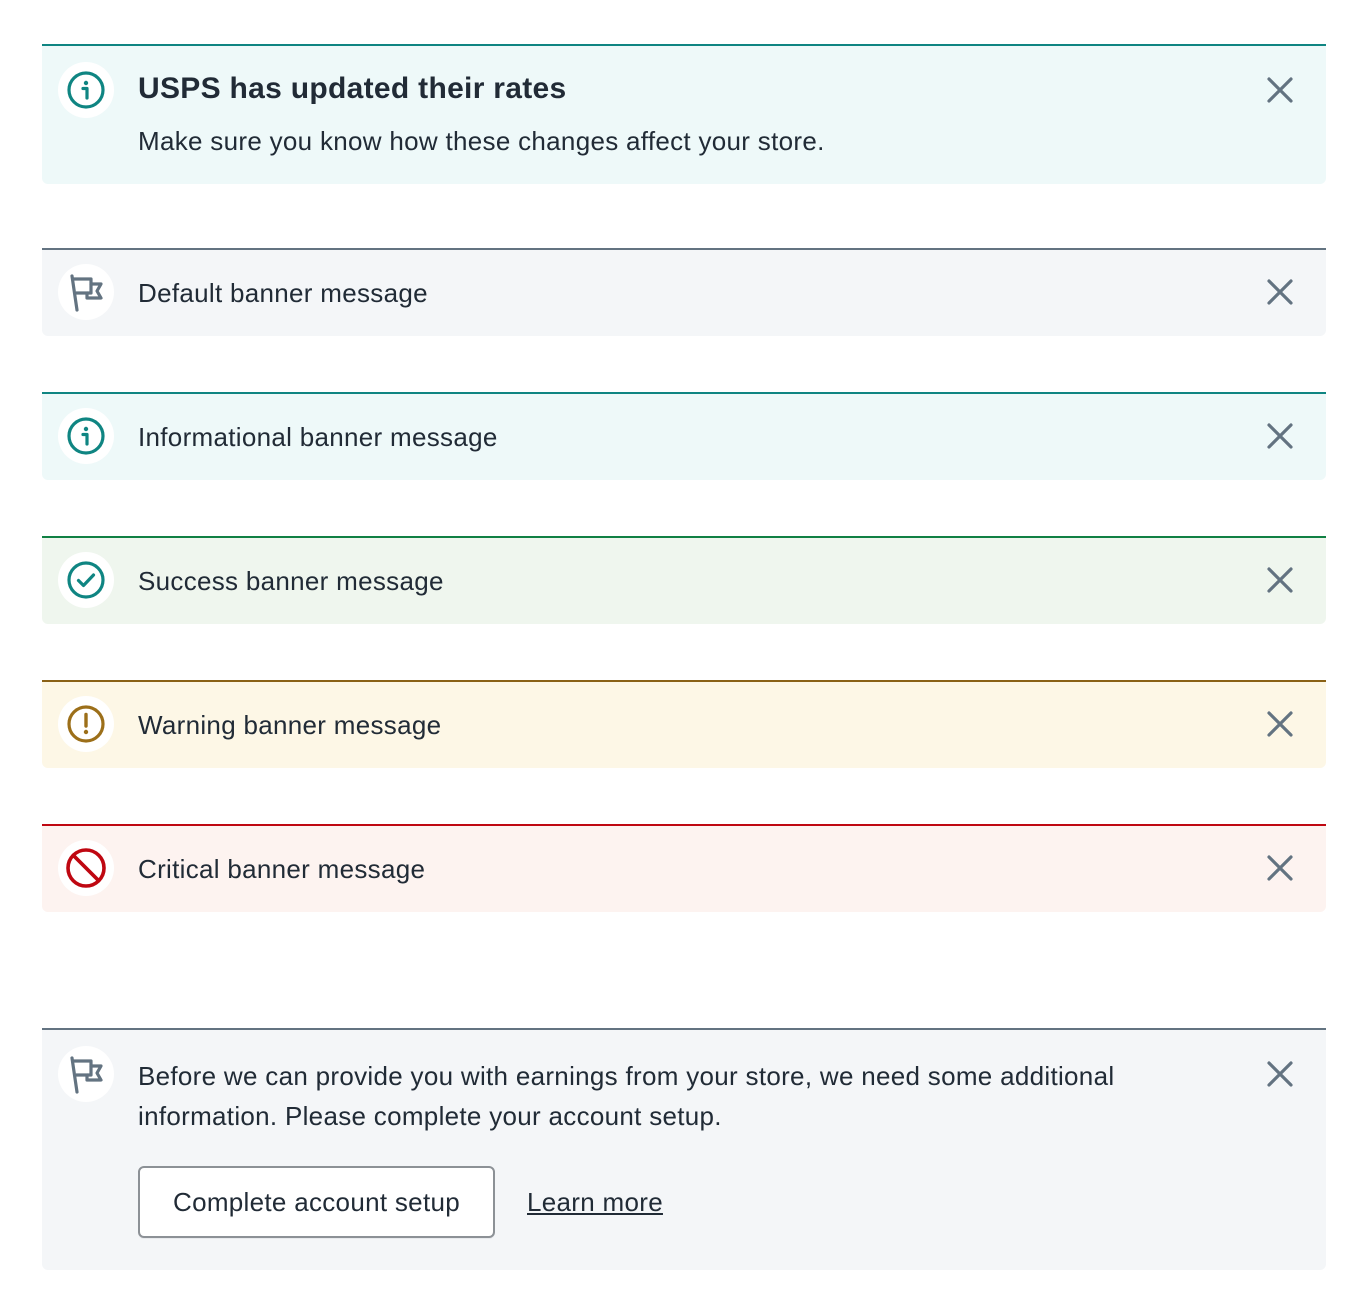  Describe the element at coordinates (282, 869) in the screenshot. I see `banner-message: Critical banner message` at that location.